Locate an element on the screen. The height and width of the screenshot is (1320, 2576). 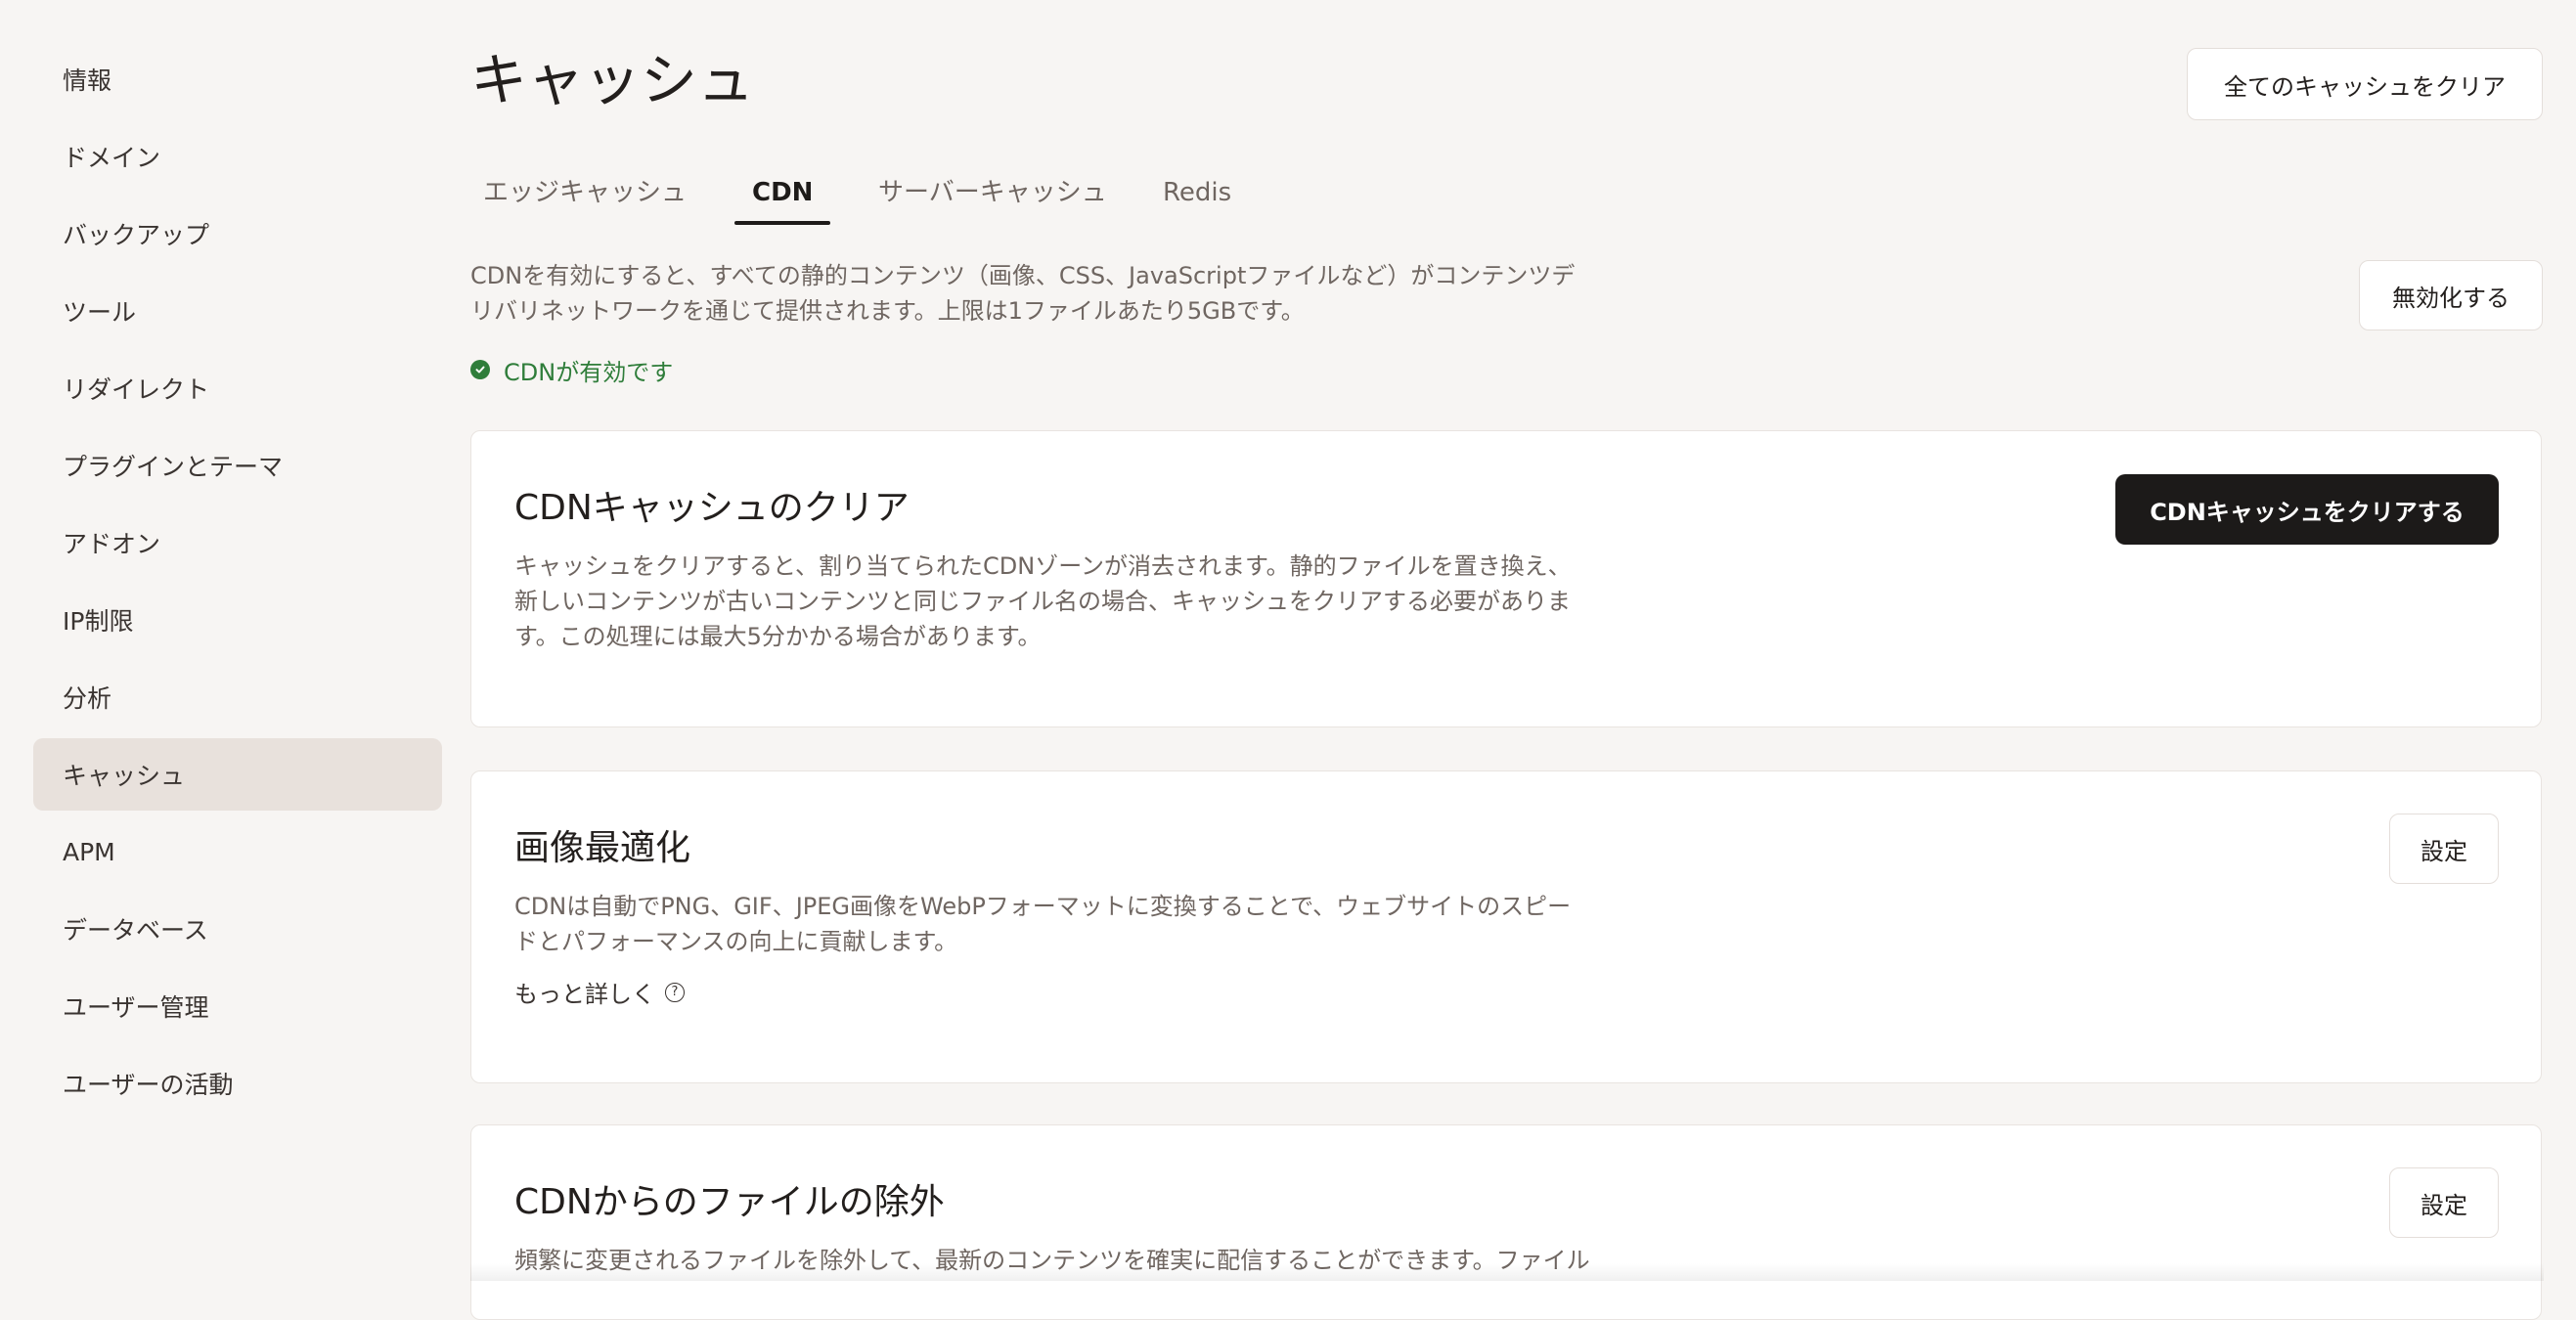
sidebar-item-label: 分析 is located at coordinates (88, 698).